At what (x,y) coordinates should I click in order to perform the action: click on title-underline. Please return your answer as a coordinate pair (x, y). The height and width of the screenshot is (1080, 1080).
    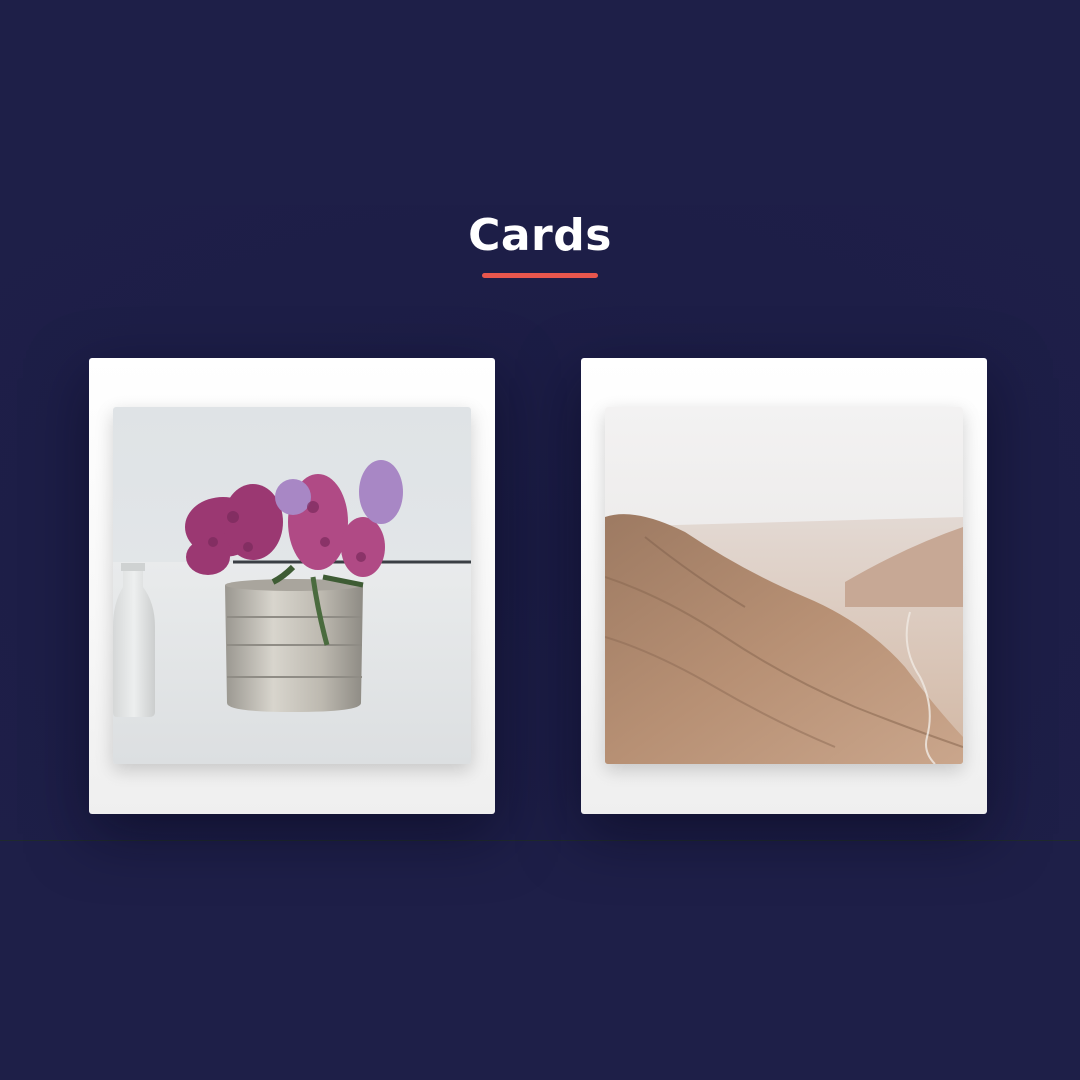
    Looking at the image, I should click on (540, 275).